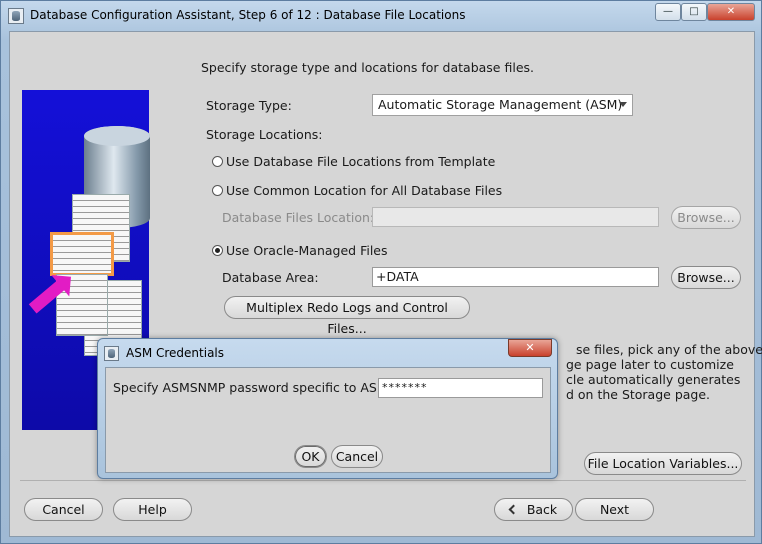 The height and width of the screenshot is (544, 762). Describe the element at coordinates (217, 250) in the screenshot. I see `radio-oracle-managed` at that location.